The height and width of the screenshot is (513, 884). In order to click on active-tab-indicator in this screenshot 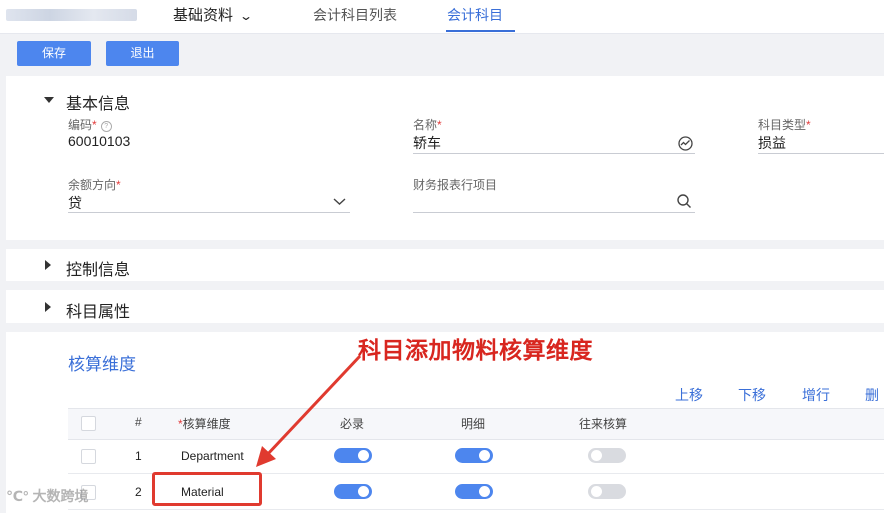, I will do `click(480, 31)`.